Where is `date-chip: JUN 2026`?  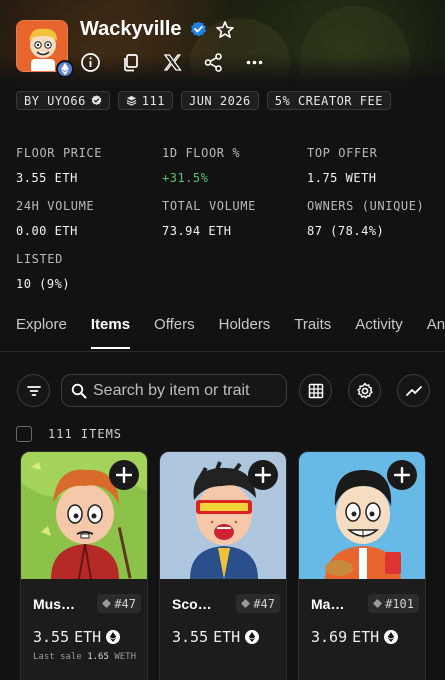 date-chip: JUN 2026 is located at coordinates (219, 100).